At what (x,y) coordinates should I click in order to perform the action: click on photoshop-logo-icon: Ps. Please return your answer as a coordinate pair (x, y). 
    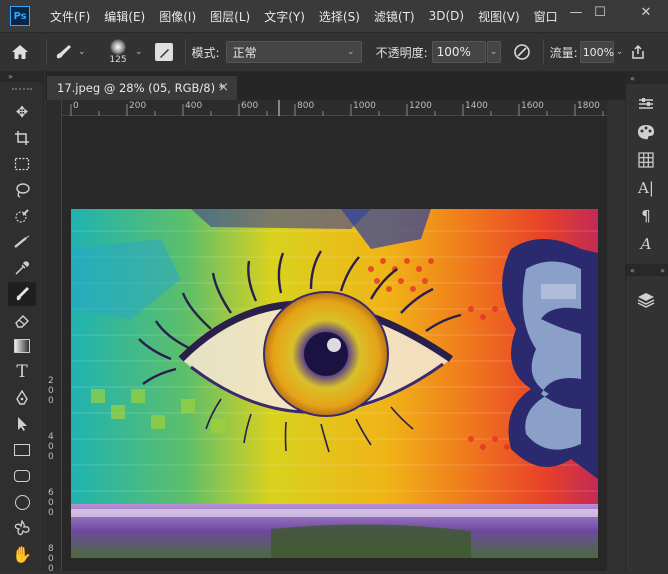
    Looking at the image, I should click on (20, 16).